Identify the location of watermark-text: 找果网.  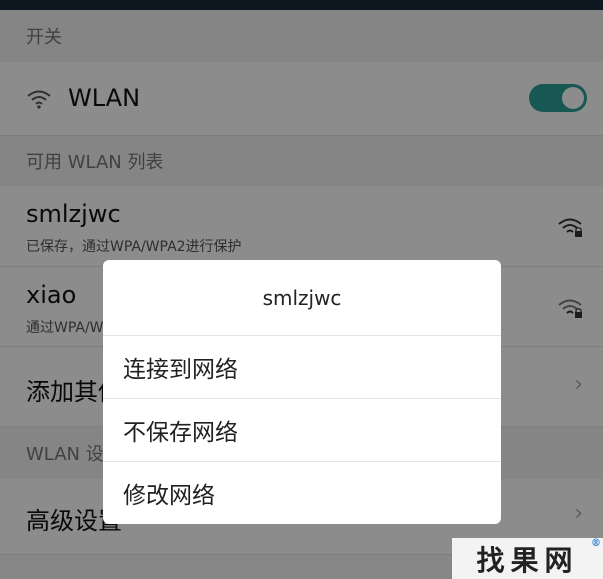
(527, 560).